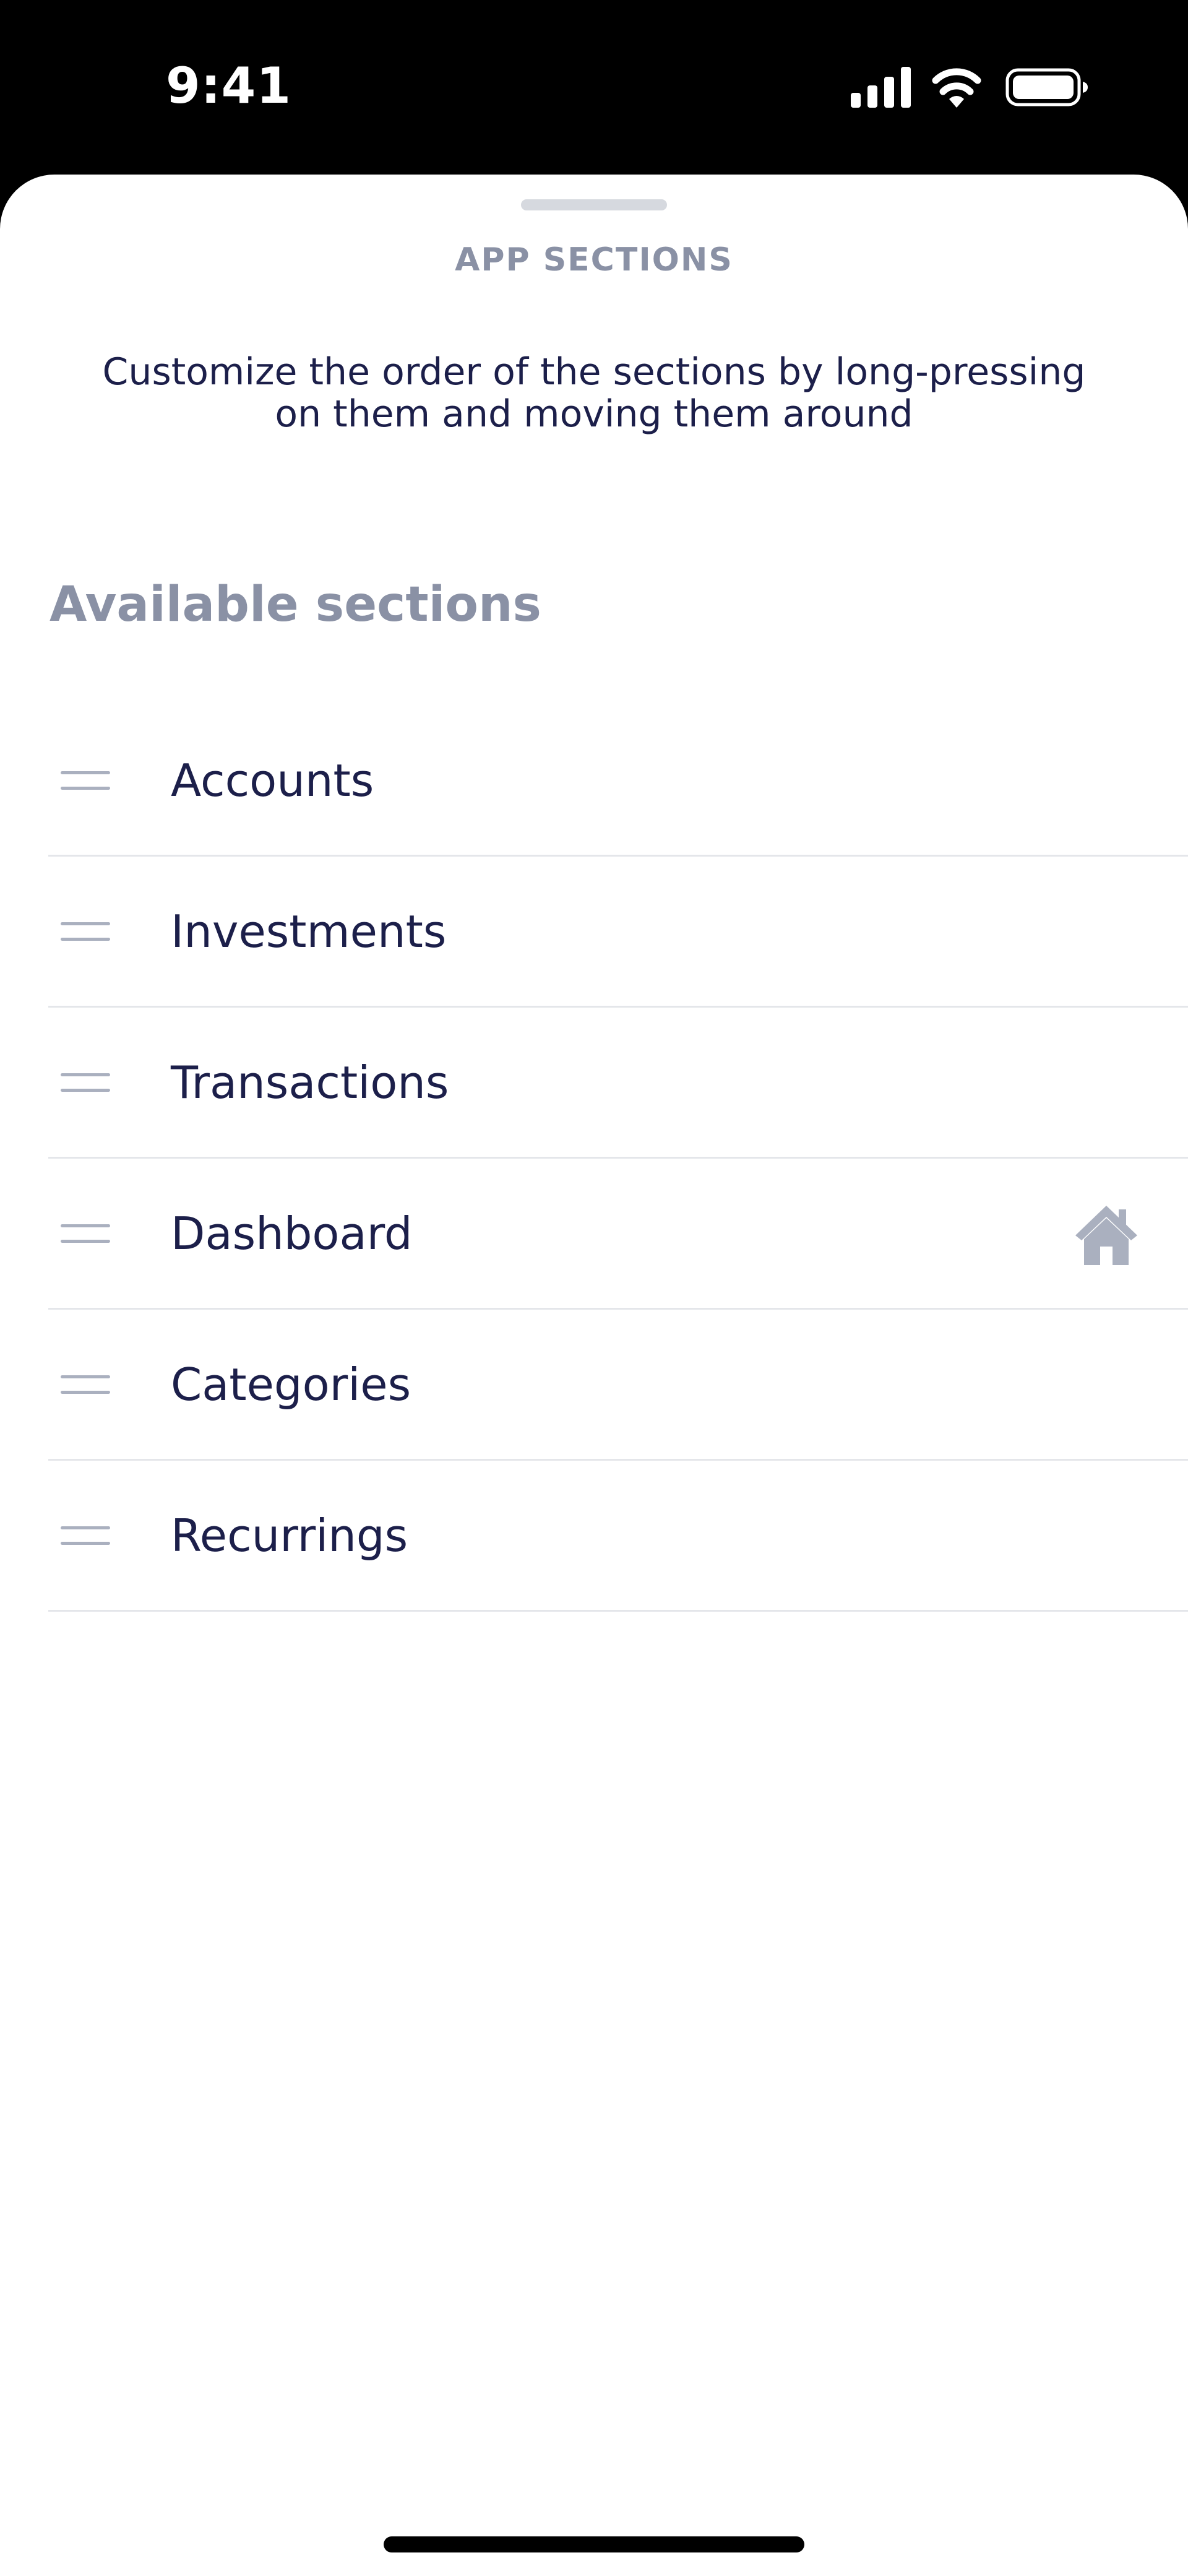 This screenshot has height=2576, width=1188. What do you see at coordinates (291, 1384) in the screenshot?
I see `section-label: Categories` at bounding box center [291, 1384].